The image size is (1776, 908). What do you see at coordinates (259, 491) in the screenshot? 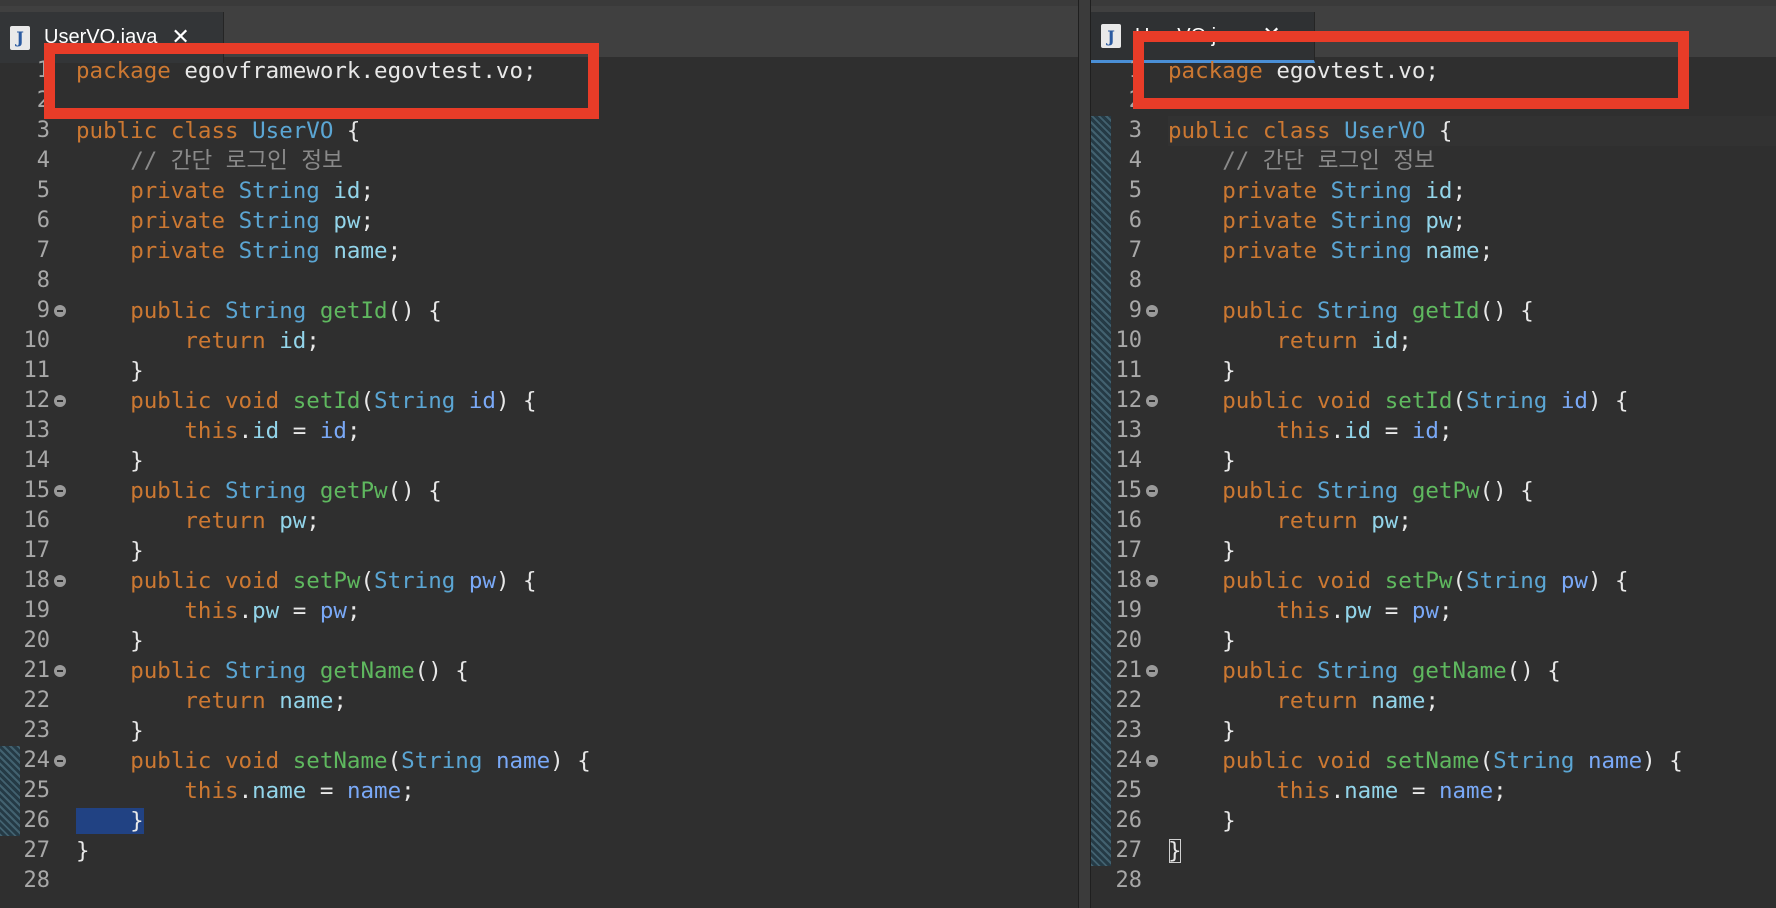
I see `code-text: public String getPw() {` at bounding box center [259, 491].